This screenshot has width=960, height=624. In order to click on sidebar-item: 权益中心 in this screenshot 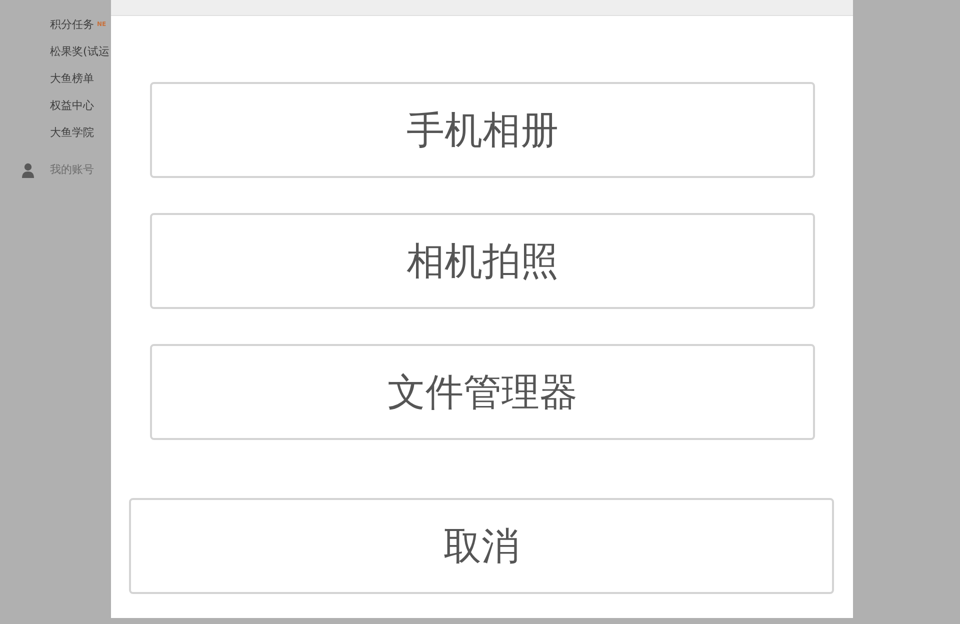, I will do `click(72, 106)`.